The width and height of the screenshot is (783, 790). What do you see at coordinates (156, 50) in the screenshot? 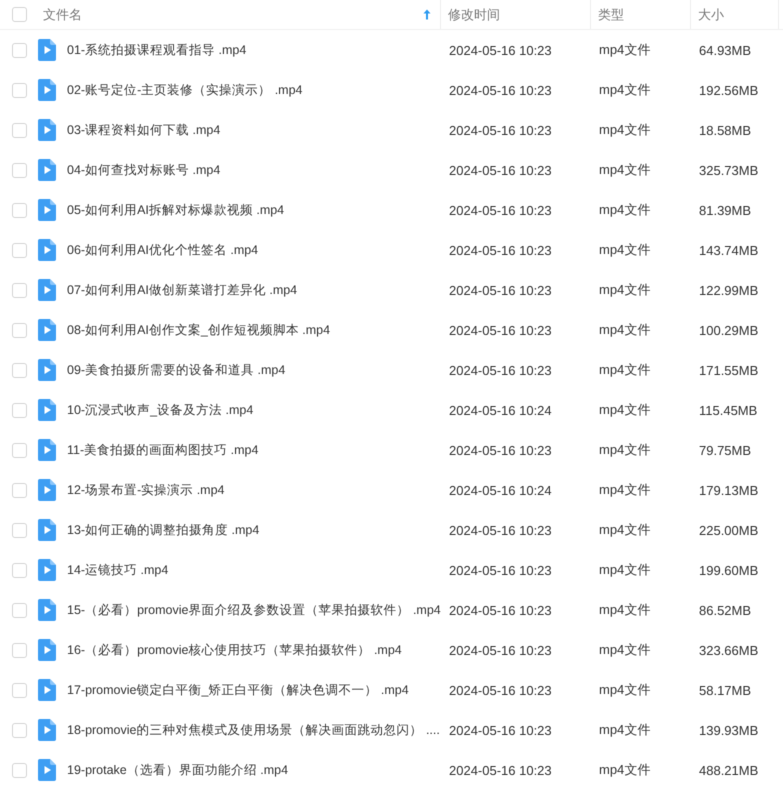
I see `file-name: 01-系统拍摄课程观看指导 .mp4` at bounding box center [156, 50].